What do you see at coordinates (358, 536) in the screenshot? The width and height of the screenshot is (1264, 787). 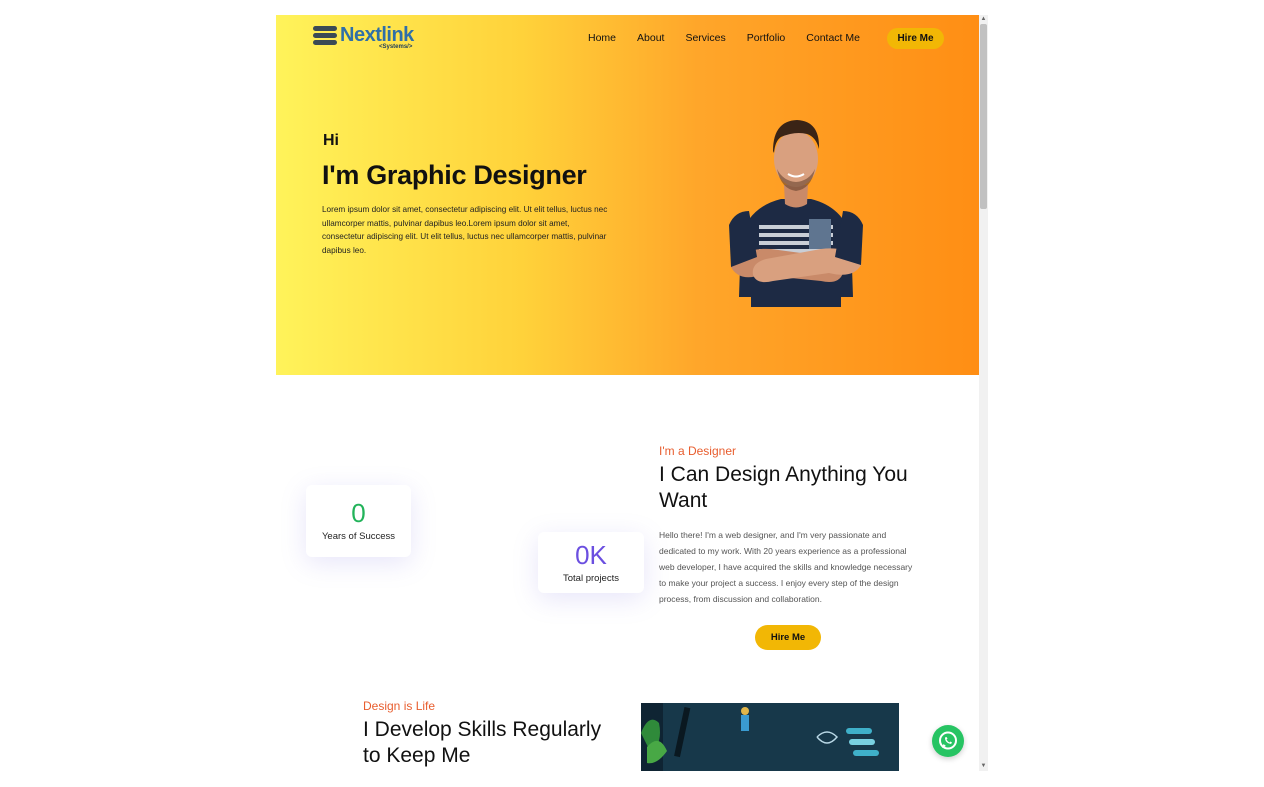 I see `stat-years-label: Years of Success` at bounding box center [358, 536].